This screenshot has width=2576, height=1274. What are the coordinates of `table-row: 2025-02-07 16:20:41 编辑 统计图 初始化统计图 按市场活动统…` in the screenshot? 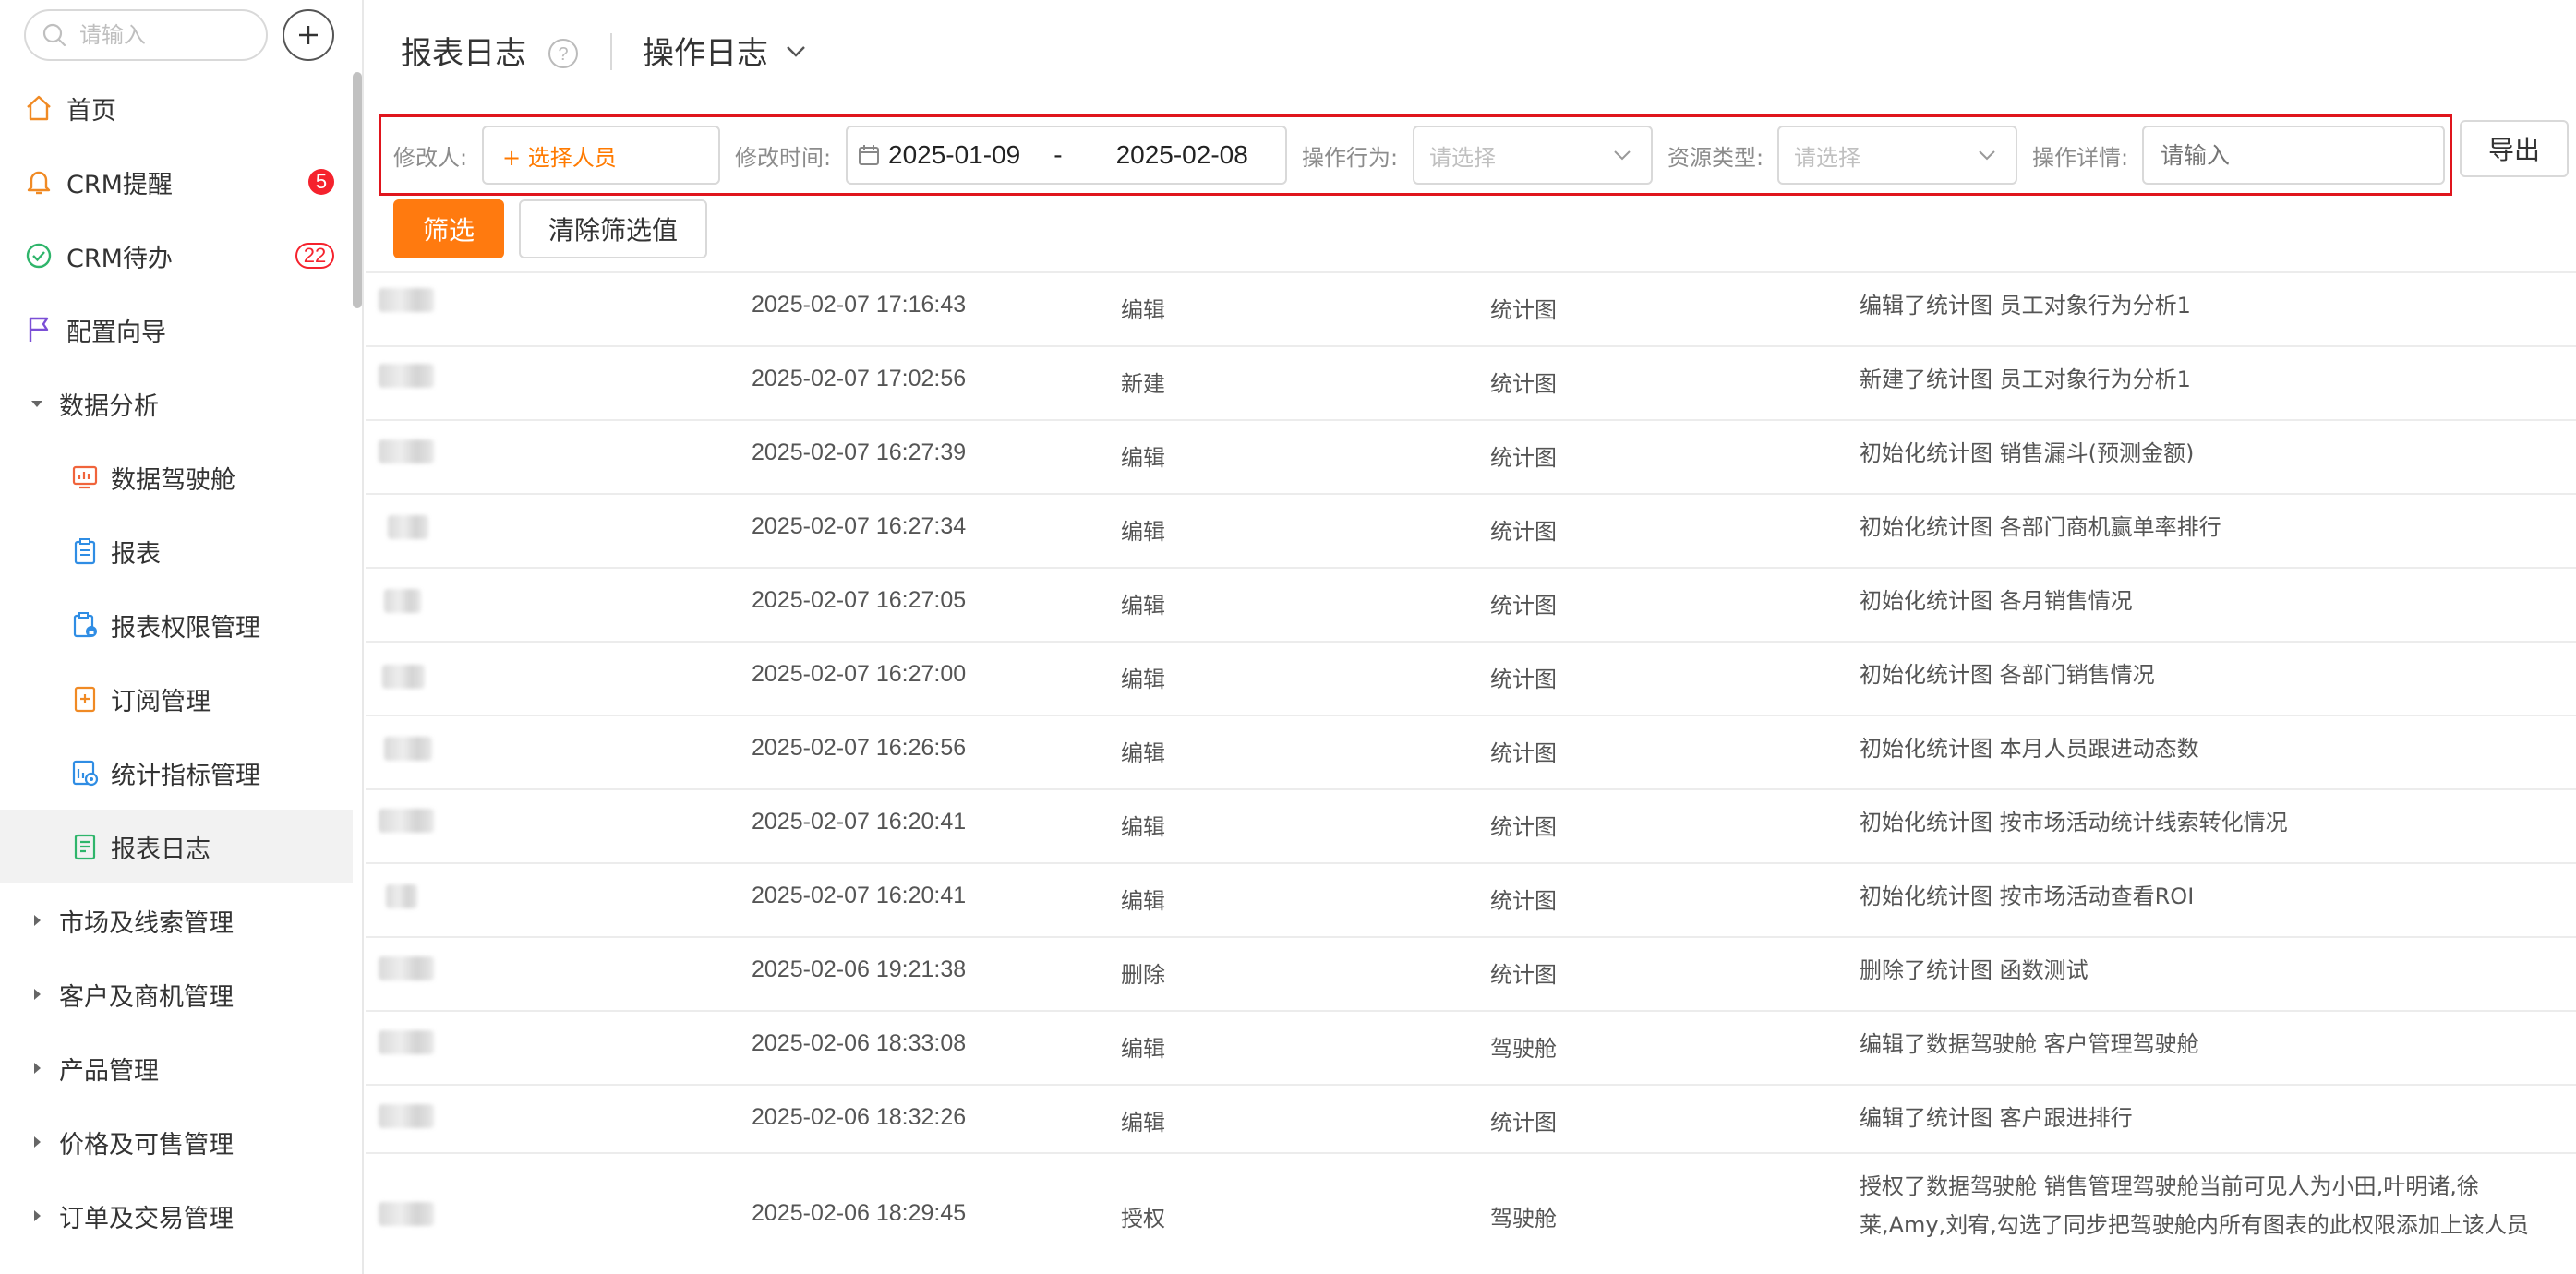 It's located at (1471, 827).